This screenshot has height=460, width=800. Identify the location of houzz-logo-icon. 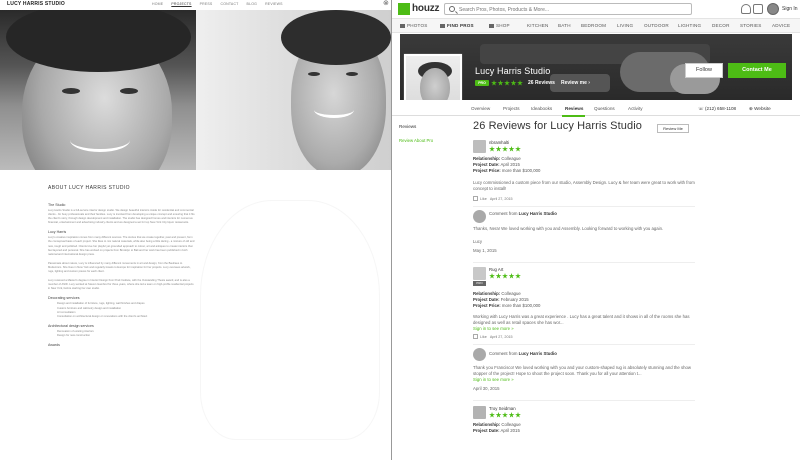
(404, 9).